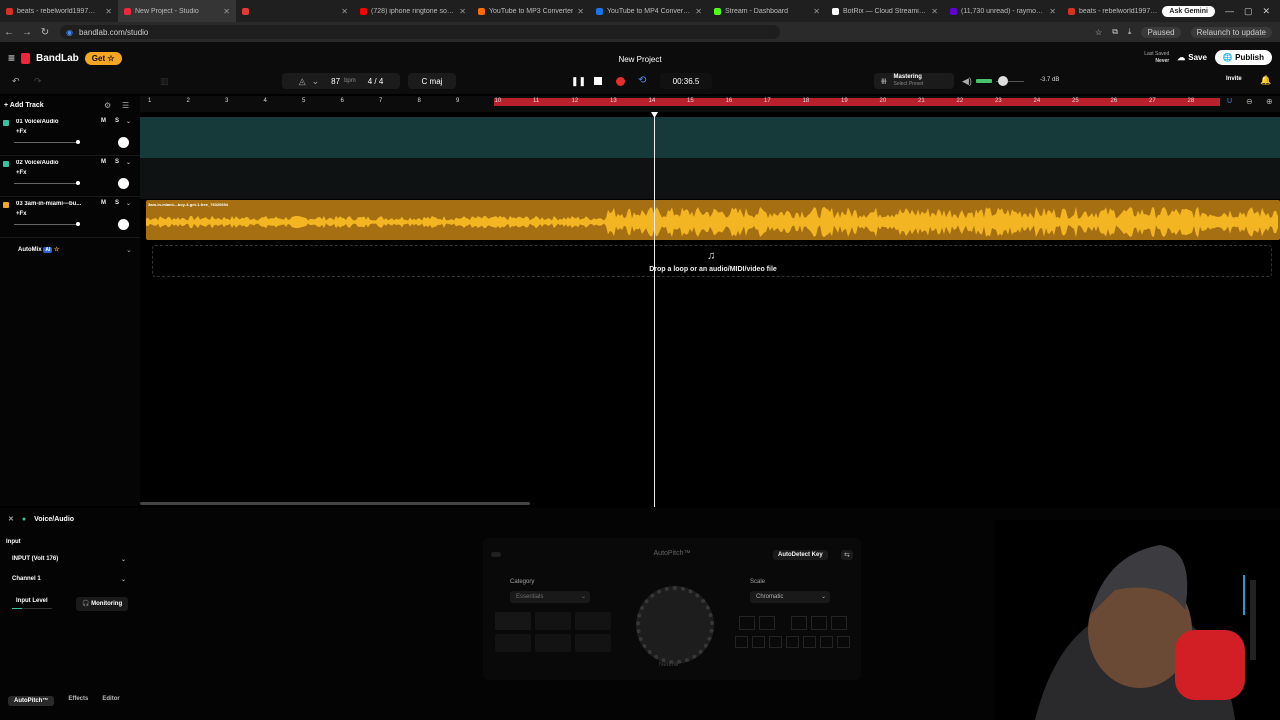 This screenshot has height=720, width=1280. Describe the element at coordinates (1161, 32) in the screenshot. I see `profile-paused-button: Paused` at that location.